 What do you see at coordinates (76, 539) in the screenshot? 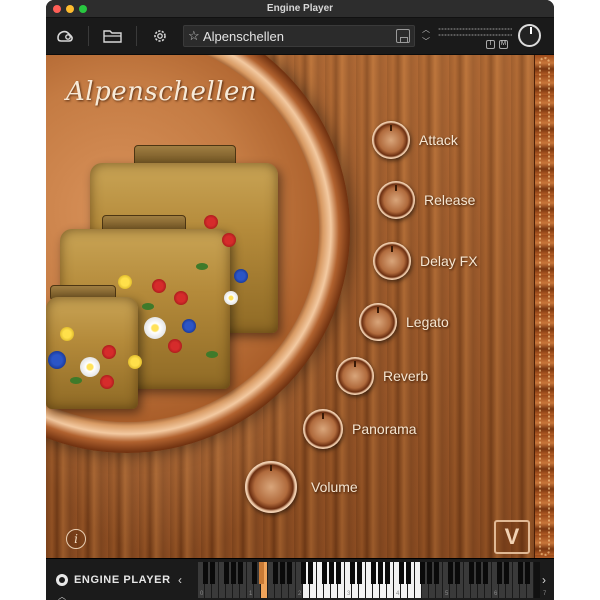
I see `info-button: i` at bounding box center [76, 539].